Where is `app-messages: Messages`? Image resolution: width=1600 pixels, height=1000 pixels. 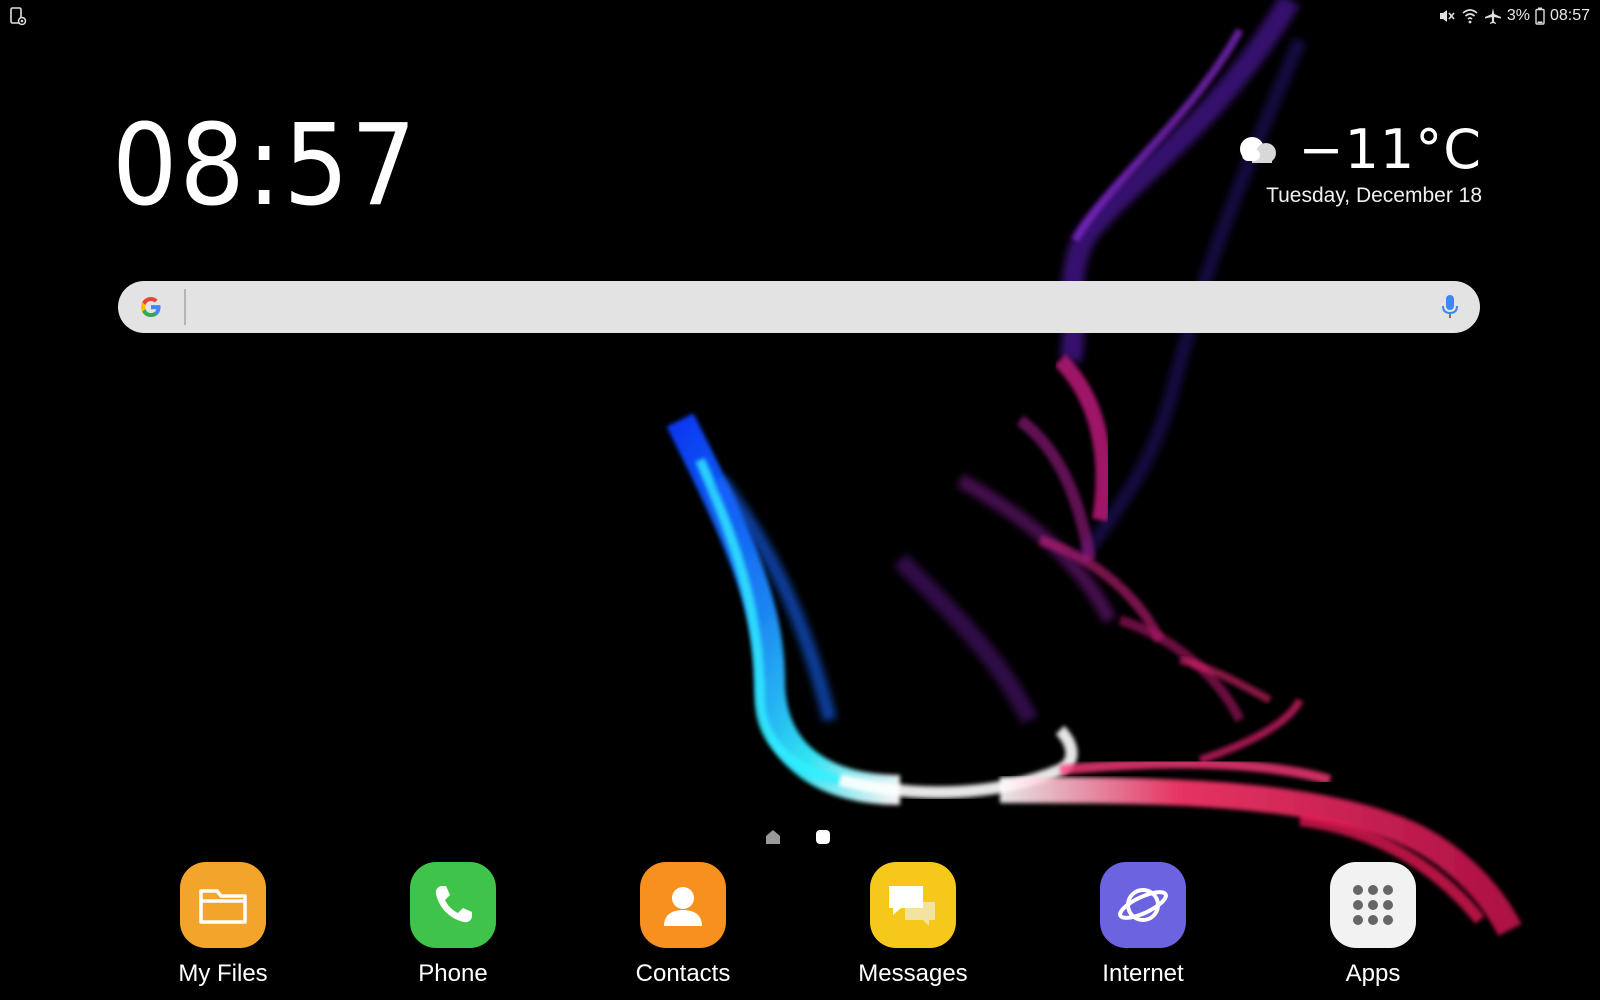
app-messages: Messages is located at coordinates (913, 925).